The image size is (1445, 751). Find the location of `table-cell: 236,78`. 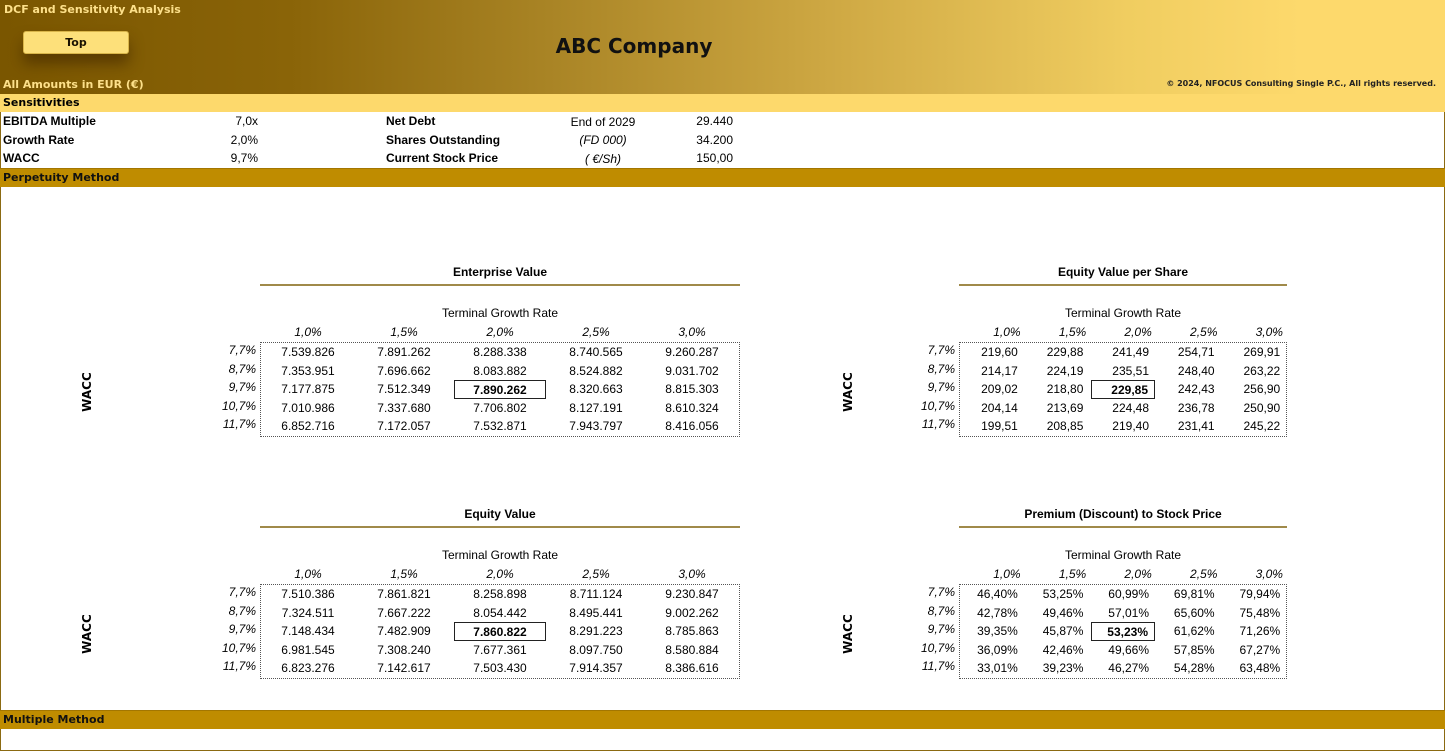

table-cell: 236,78 is located at coordinates (1189, 408).